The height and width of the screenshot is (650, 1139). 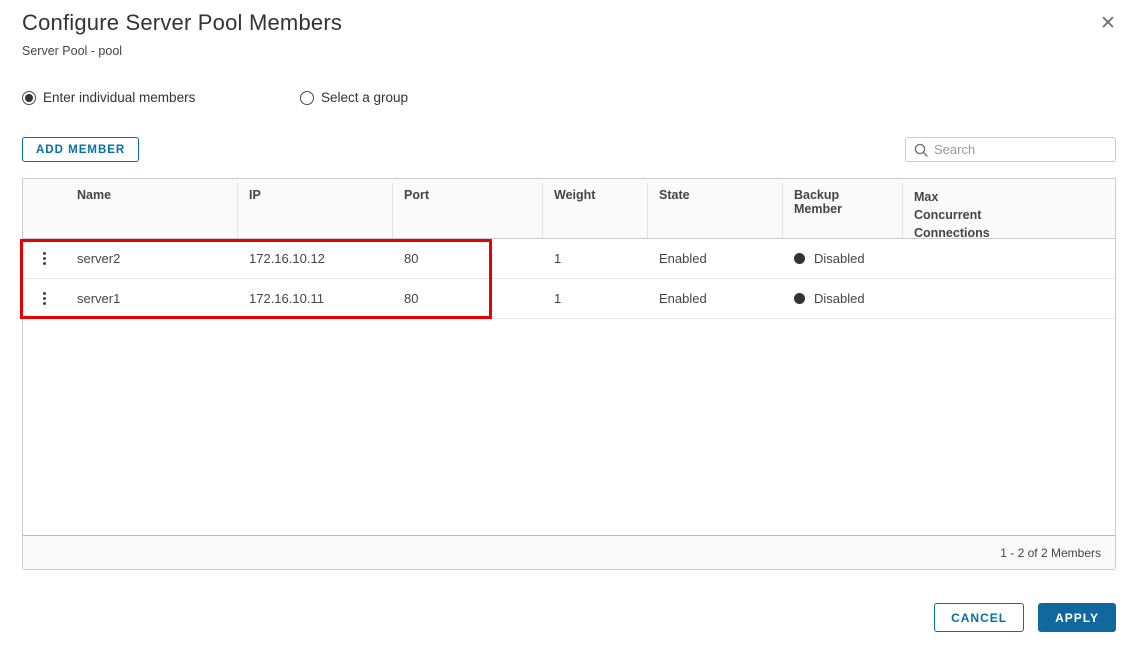 I want to click on search-icon, so click(x=921, y=150).